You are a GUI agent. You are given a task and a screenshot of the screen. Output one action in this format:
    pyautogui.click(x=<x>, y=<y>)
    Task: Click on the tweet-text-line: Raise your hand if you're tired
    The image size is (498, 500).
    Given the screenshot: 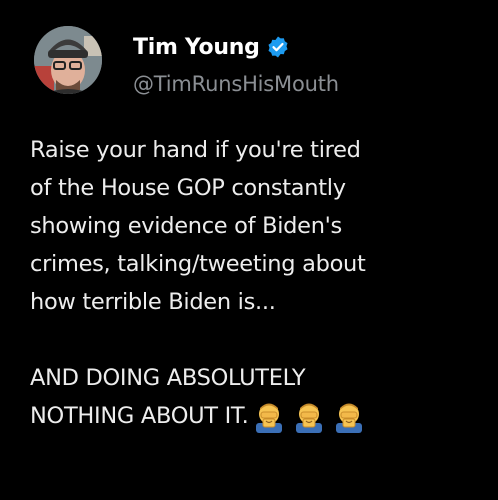 What is the action you would take?
    pyautogui.click(x=195, y=150)
    